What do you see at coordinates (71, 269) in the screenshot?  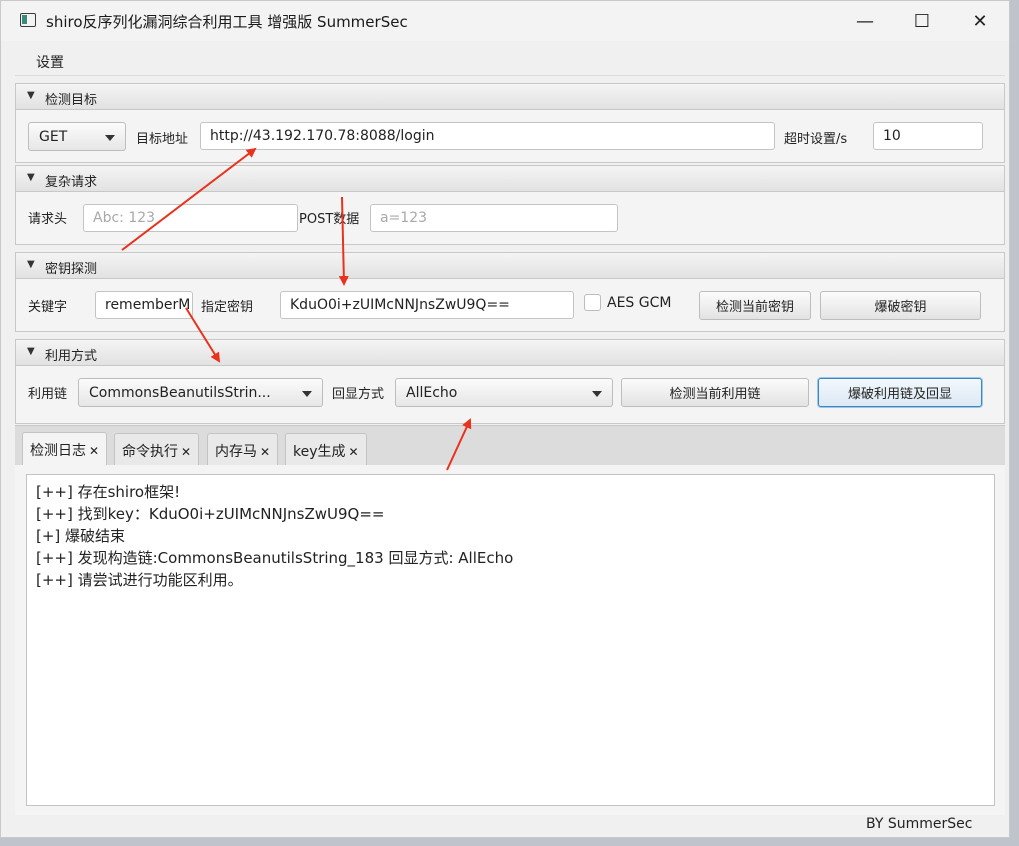 I see `section-title: 密钥探测` at bounding box center [71, 269].